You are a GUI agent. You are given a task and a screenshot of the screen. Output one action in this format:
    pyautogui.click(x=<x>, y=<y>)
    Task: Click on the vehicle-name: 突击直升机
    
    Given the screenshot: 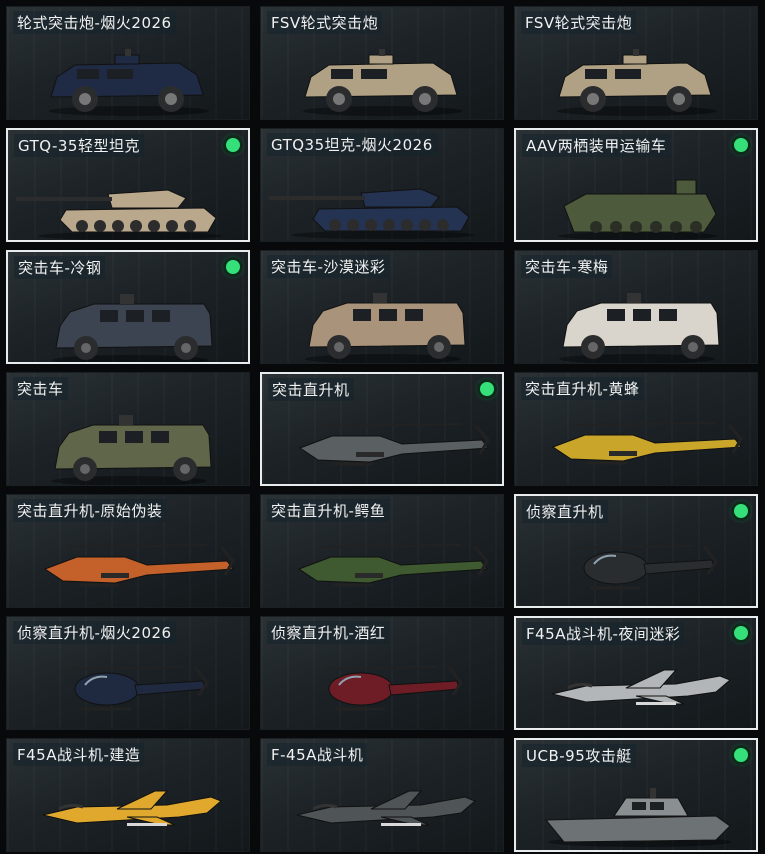 What is the action you would take?
    pyautogui.click(x=311, y=389)
    